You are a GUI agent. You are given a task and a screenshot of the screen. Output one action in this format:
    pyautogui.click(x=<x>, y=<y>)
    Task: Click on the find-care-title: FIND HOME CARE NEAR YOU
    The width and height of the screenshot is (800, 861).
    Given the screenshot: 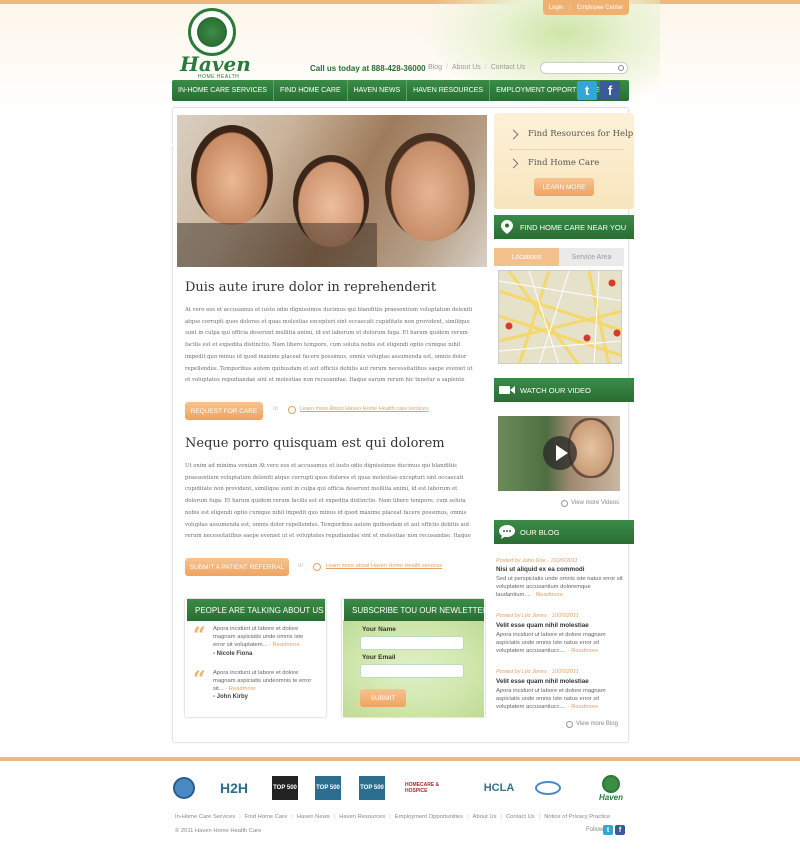 What is the action you would take?
    pyautogui.click(x=573, y=227)
    